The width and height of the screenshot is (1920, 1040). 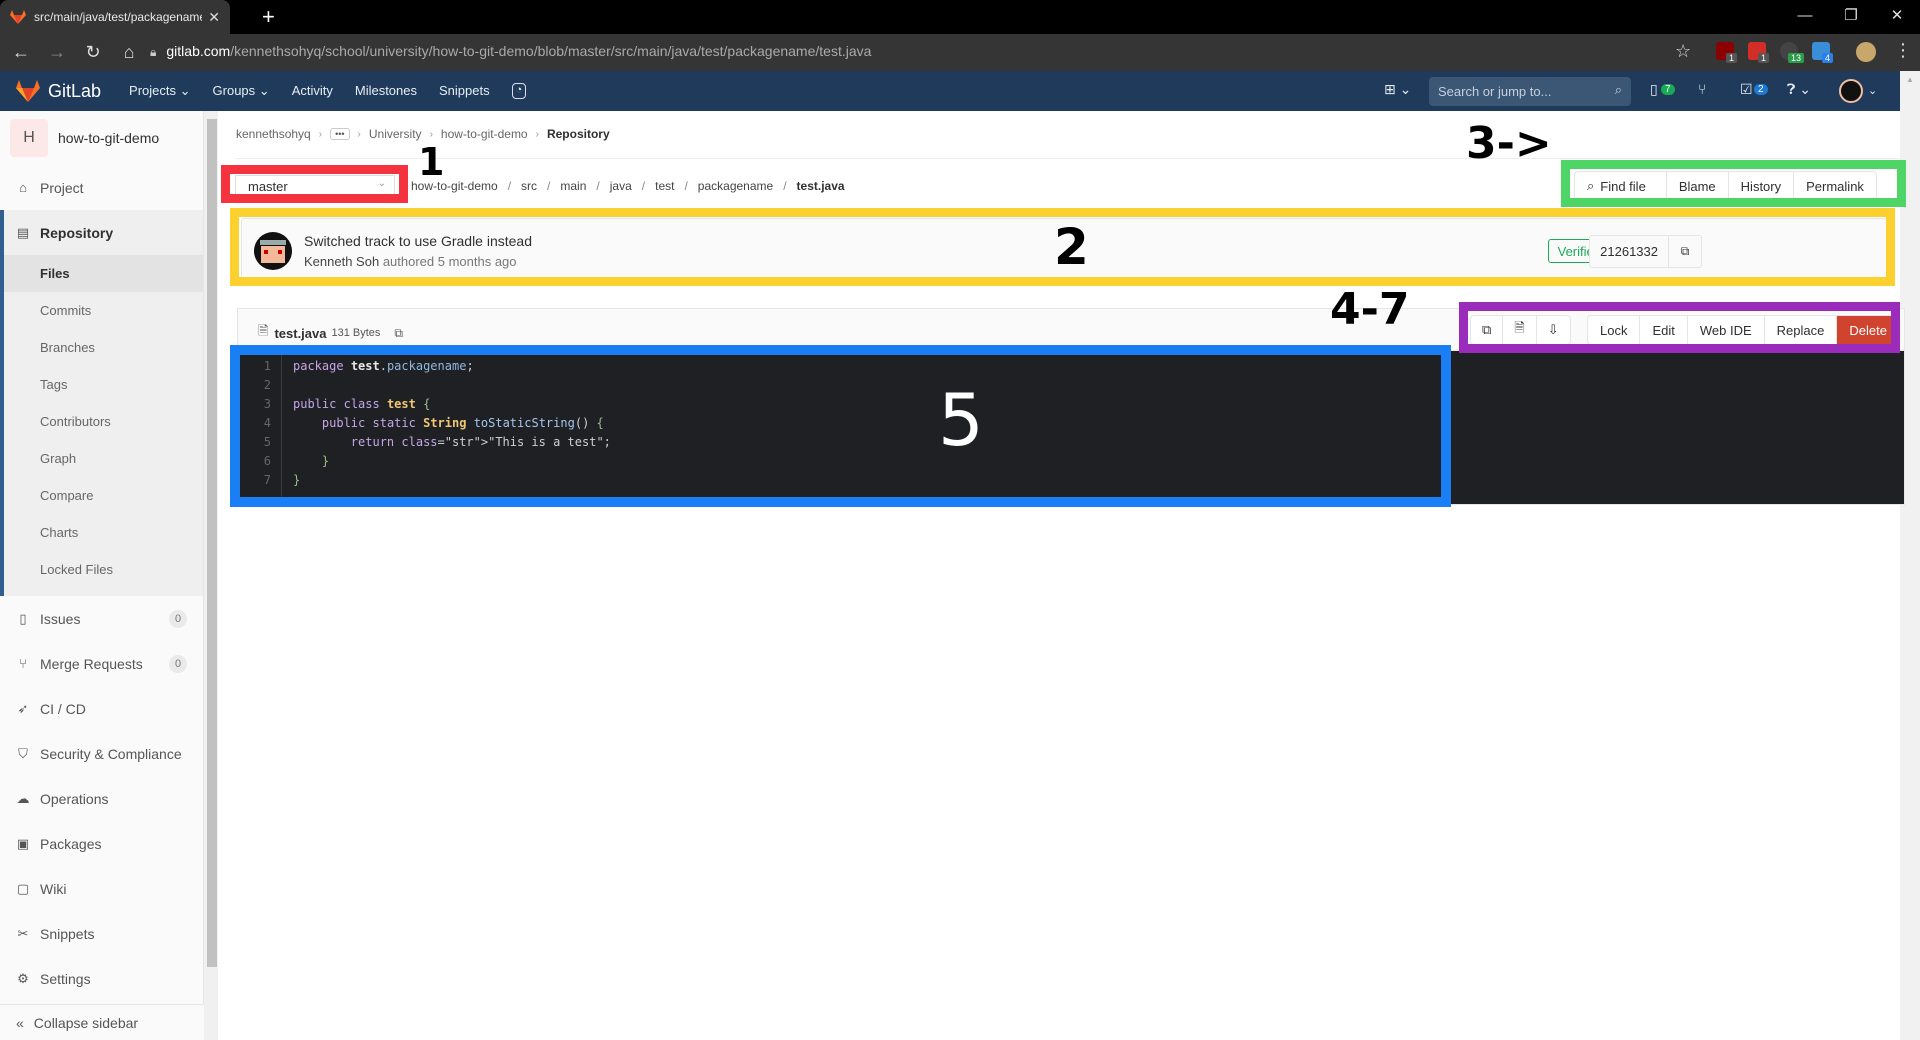 I want to click on path-segment: packagename, so click(x=735, y=186).